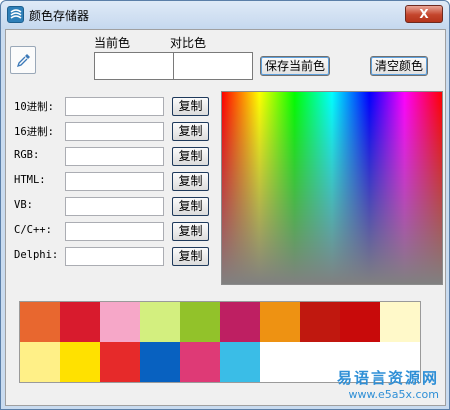  I want to click on rgb-label: RGB:, so click(27, 155).